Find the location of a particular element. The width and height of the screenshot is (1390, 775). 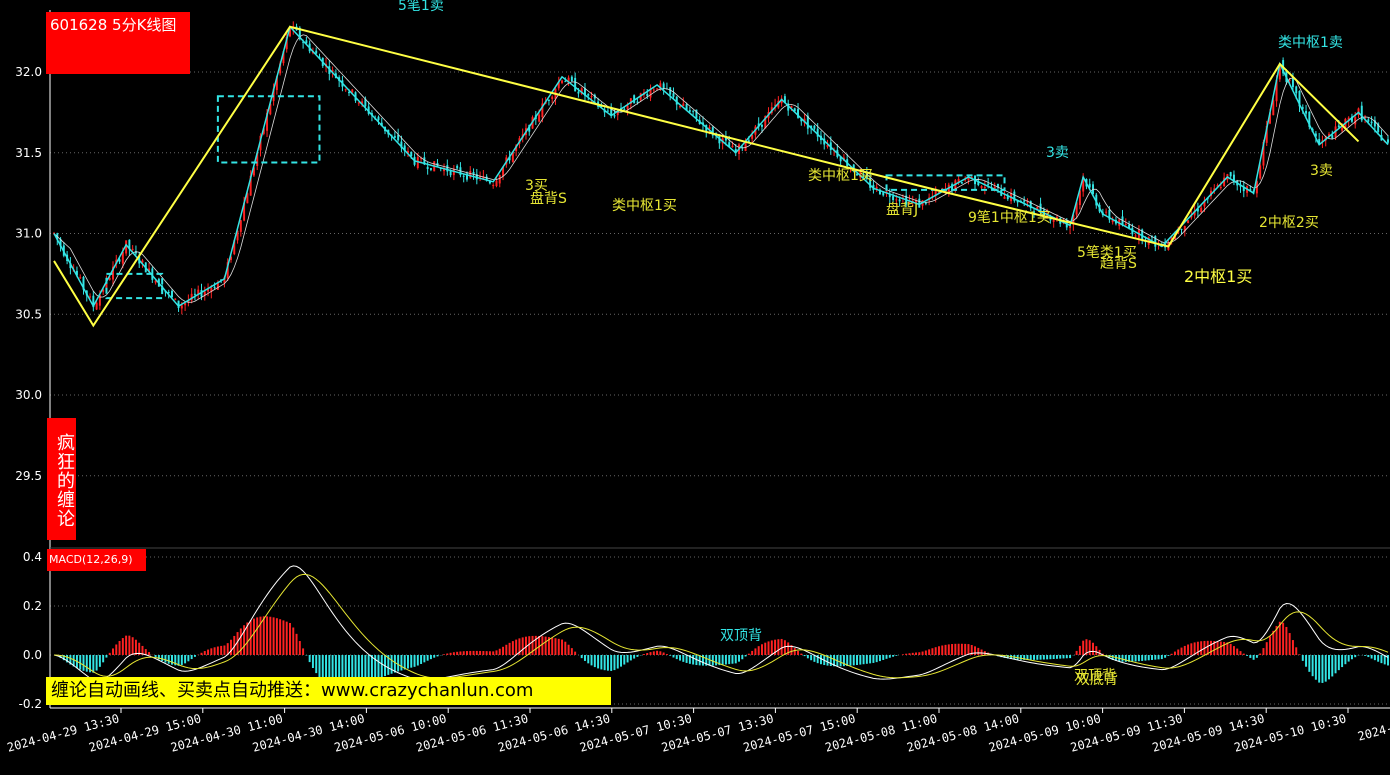

annotation-label: 9笔1中枢1买 is located at coordinates (1009, 218).